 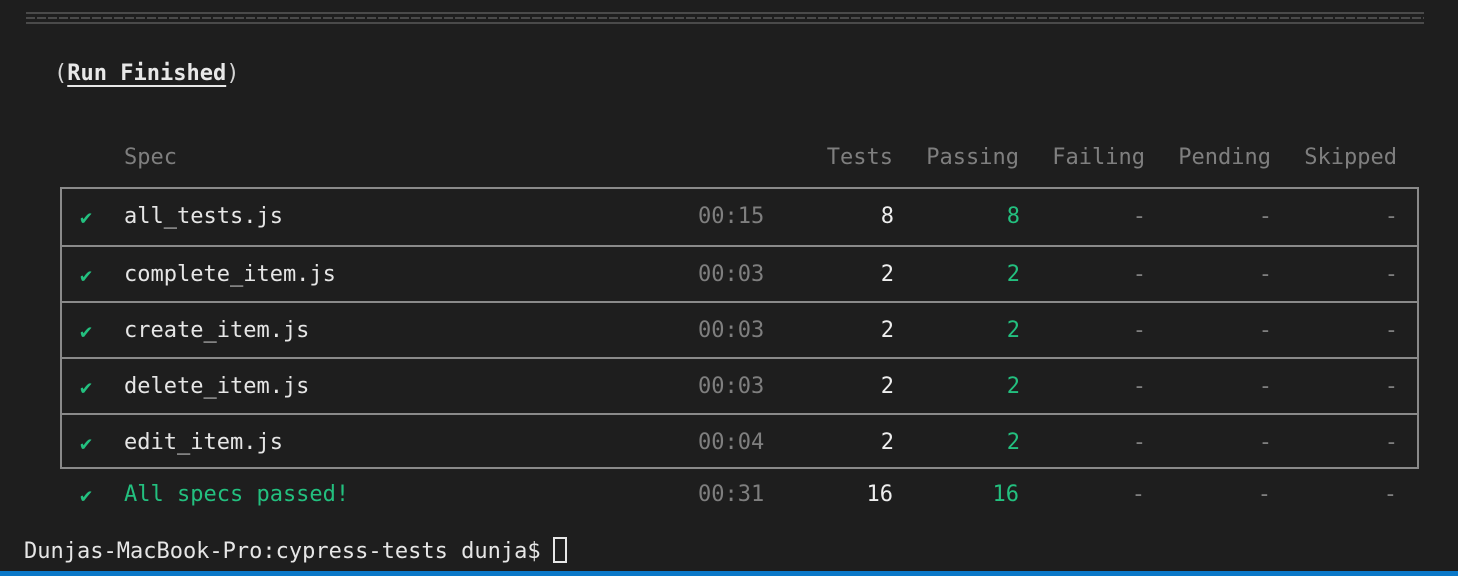 What do you see at coordinates (731, 216) in the screenshot?
I see `spec-duration: 00:15` at bounding box center [731, 216].